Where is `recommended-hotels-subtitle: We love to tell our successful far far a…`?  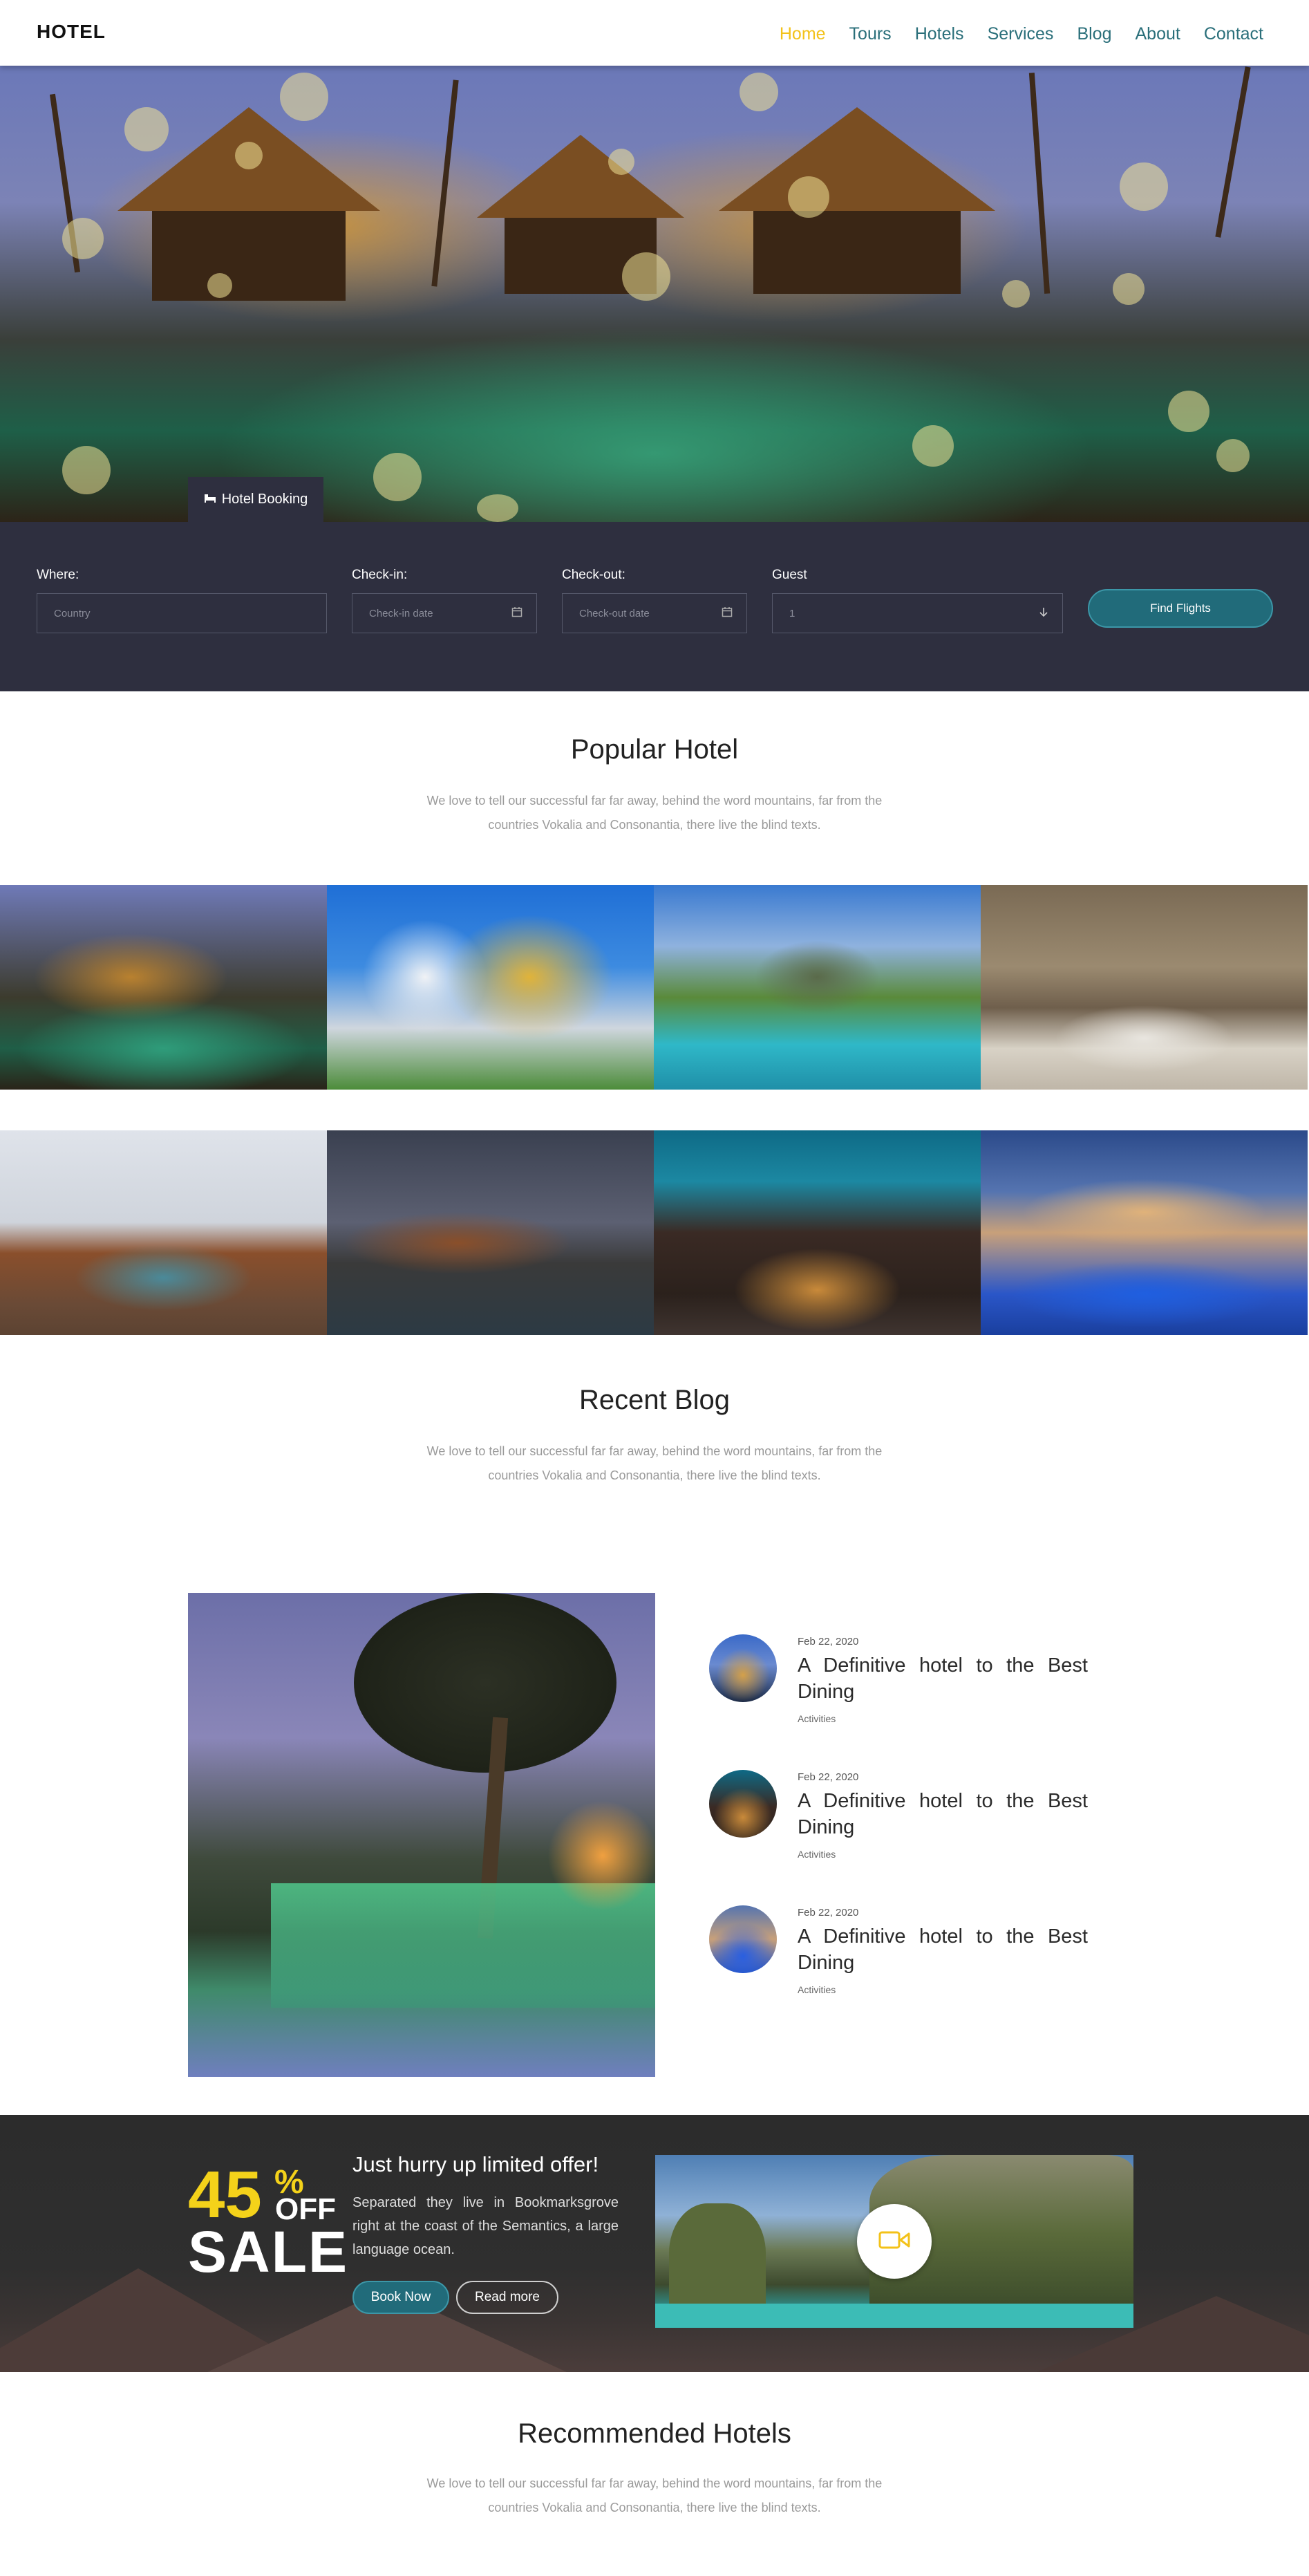 recommended-hotels-subtitle: We love to tell our successful far far a… is located at coordinates (654, 2495).